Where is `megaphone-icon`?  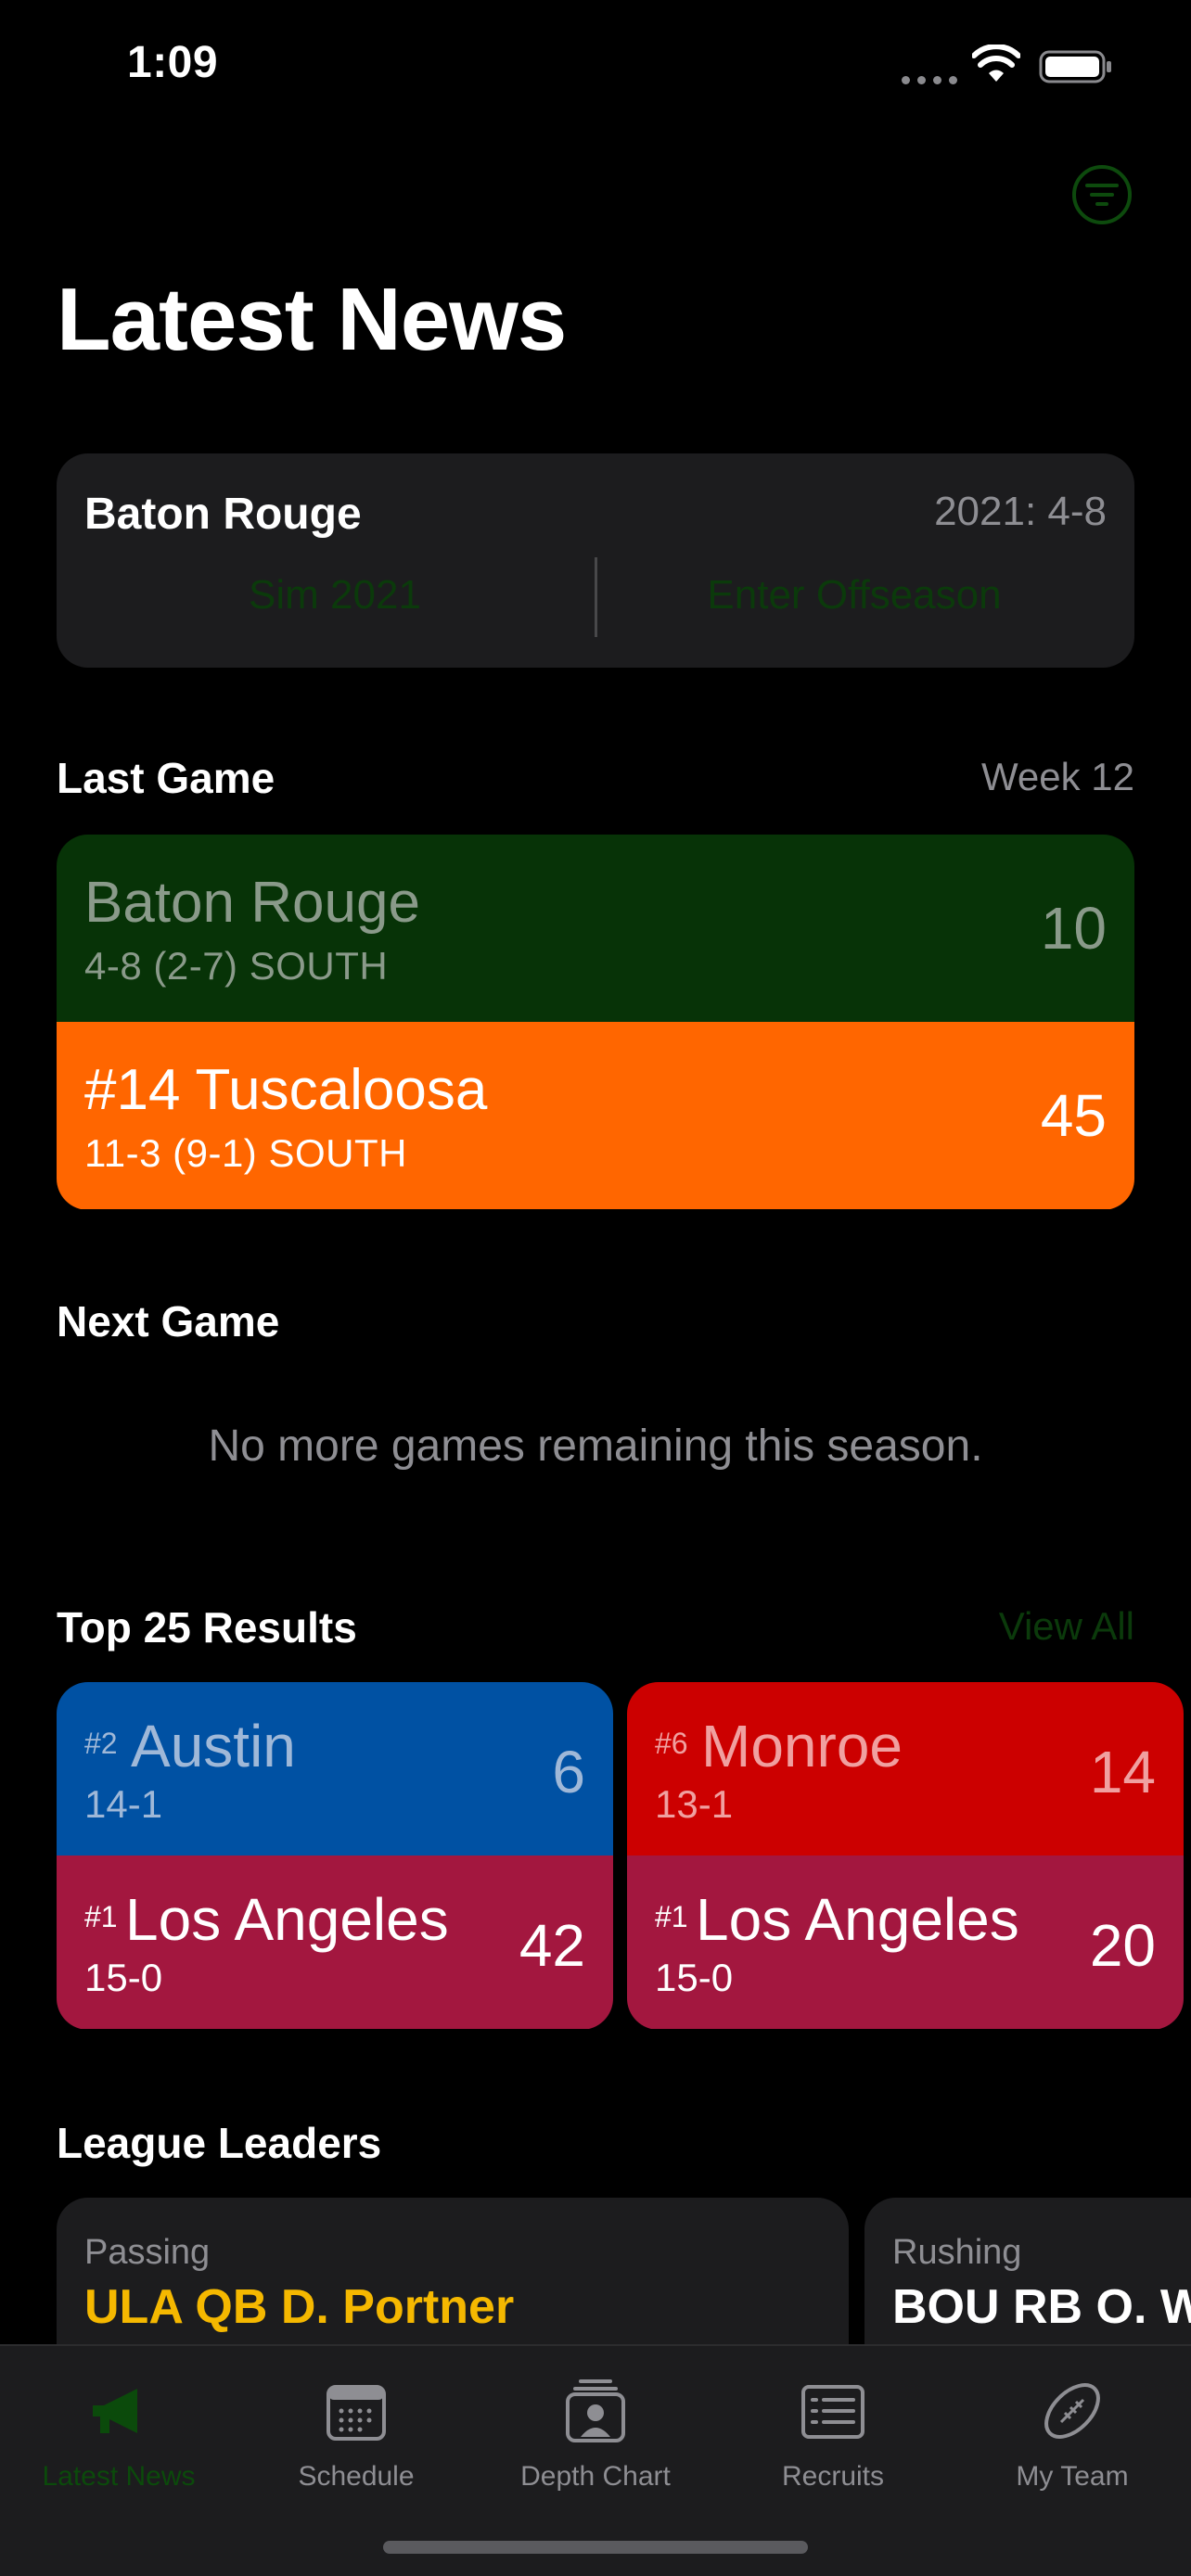
megaphone-icon is located at coordinates (115, 2411).